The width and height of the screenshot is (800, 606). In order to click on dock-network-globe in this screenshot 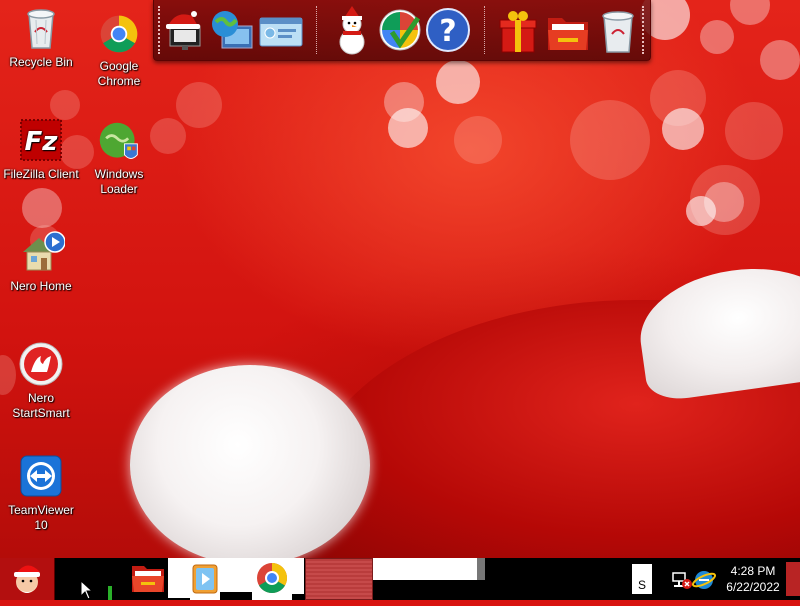, I will do `click(232, 30)`.